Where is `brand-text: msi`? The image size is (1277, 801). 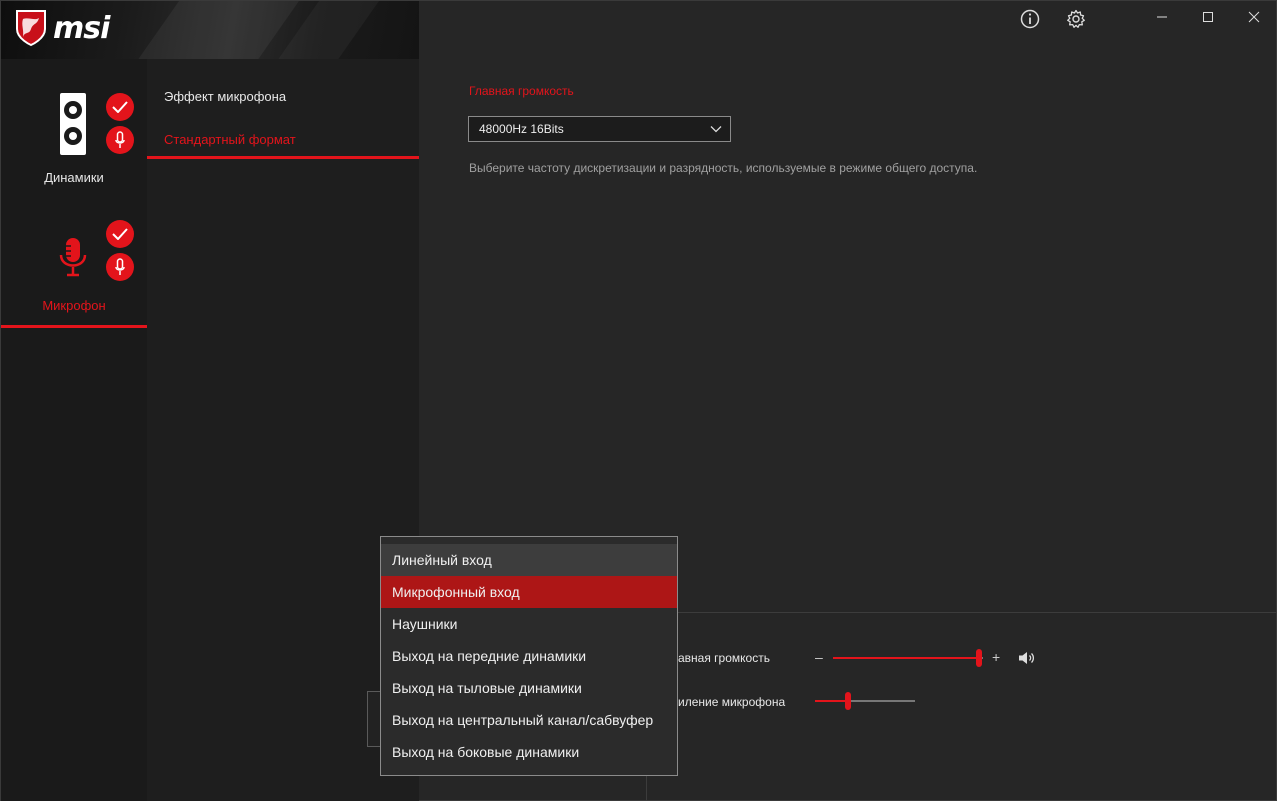 brand-text: msi is located at coordinates (81, 28).